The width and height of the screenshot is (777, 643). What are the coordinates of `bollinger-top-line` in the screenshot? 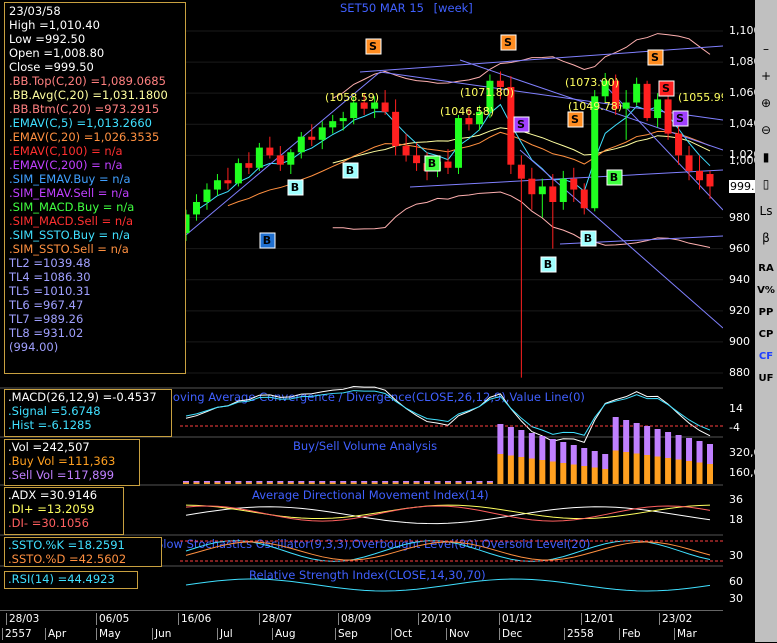 It's located at (521, 66).